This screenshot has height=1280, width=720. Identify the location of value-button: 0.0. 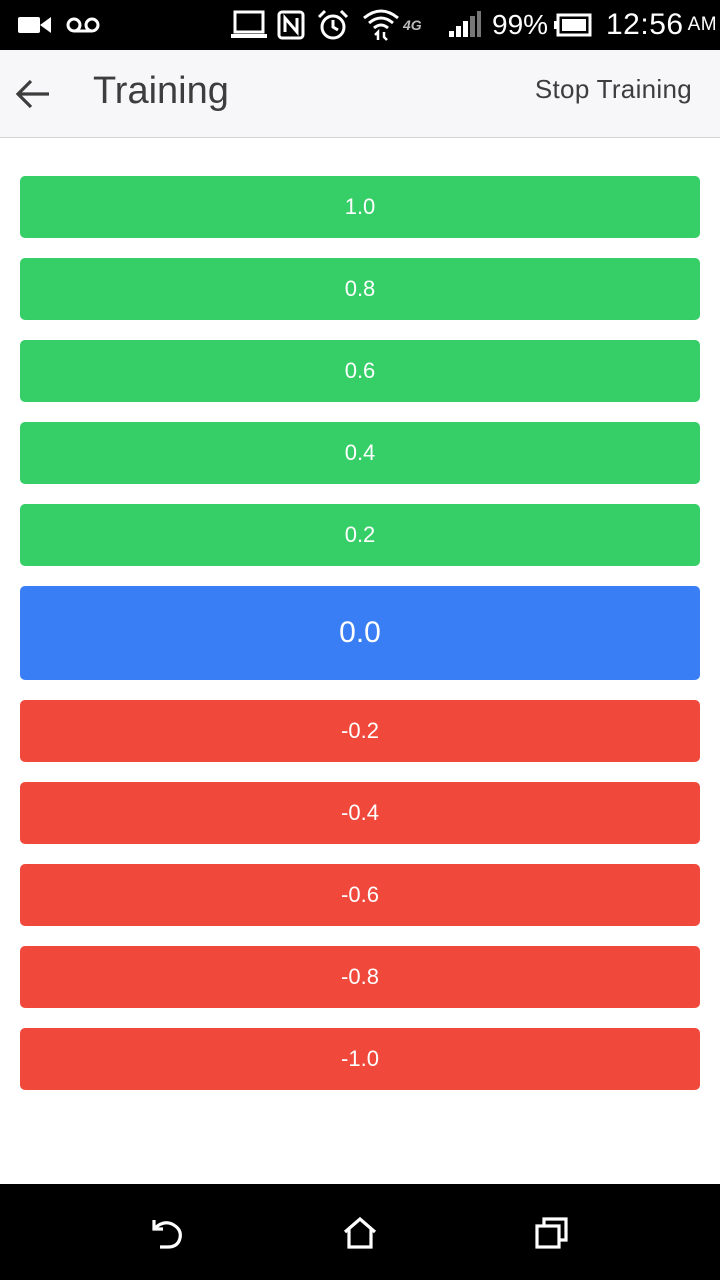
(360, 633).